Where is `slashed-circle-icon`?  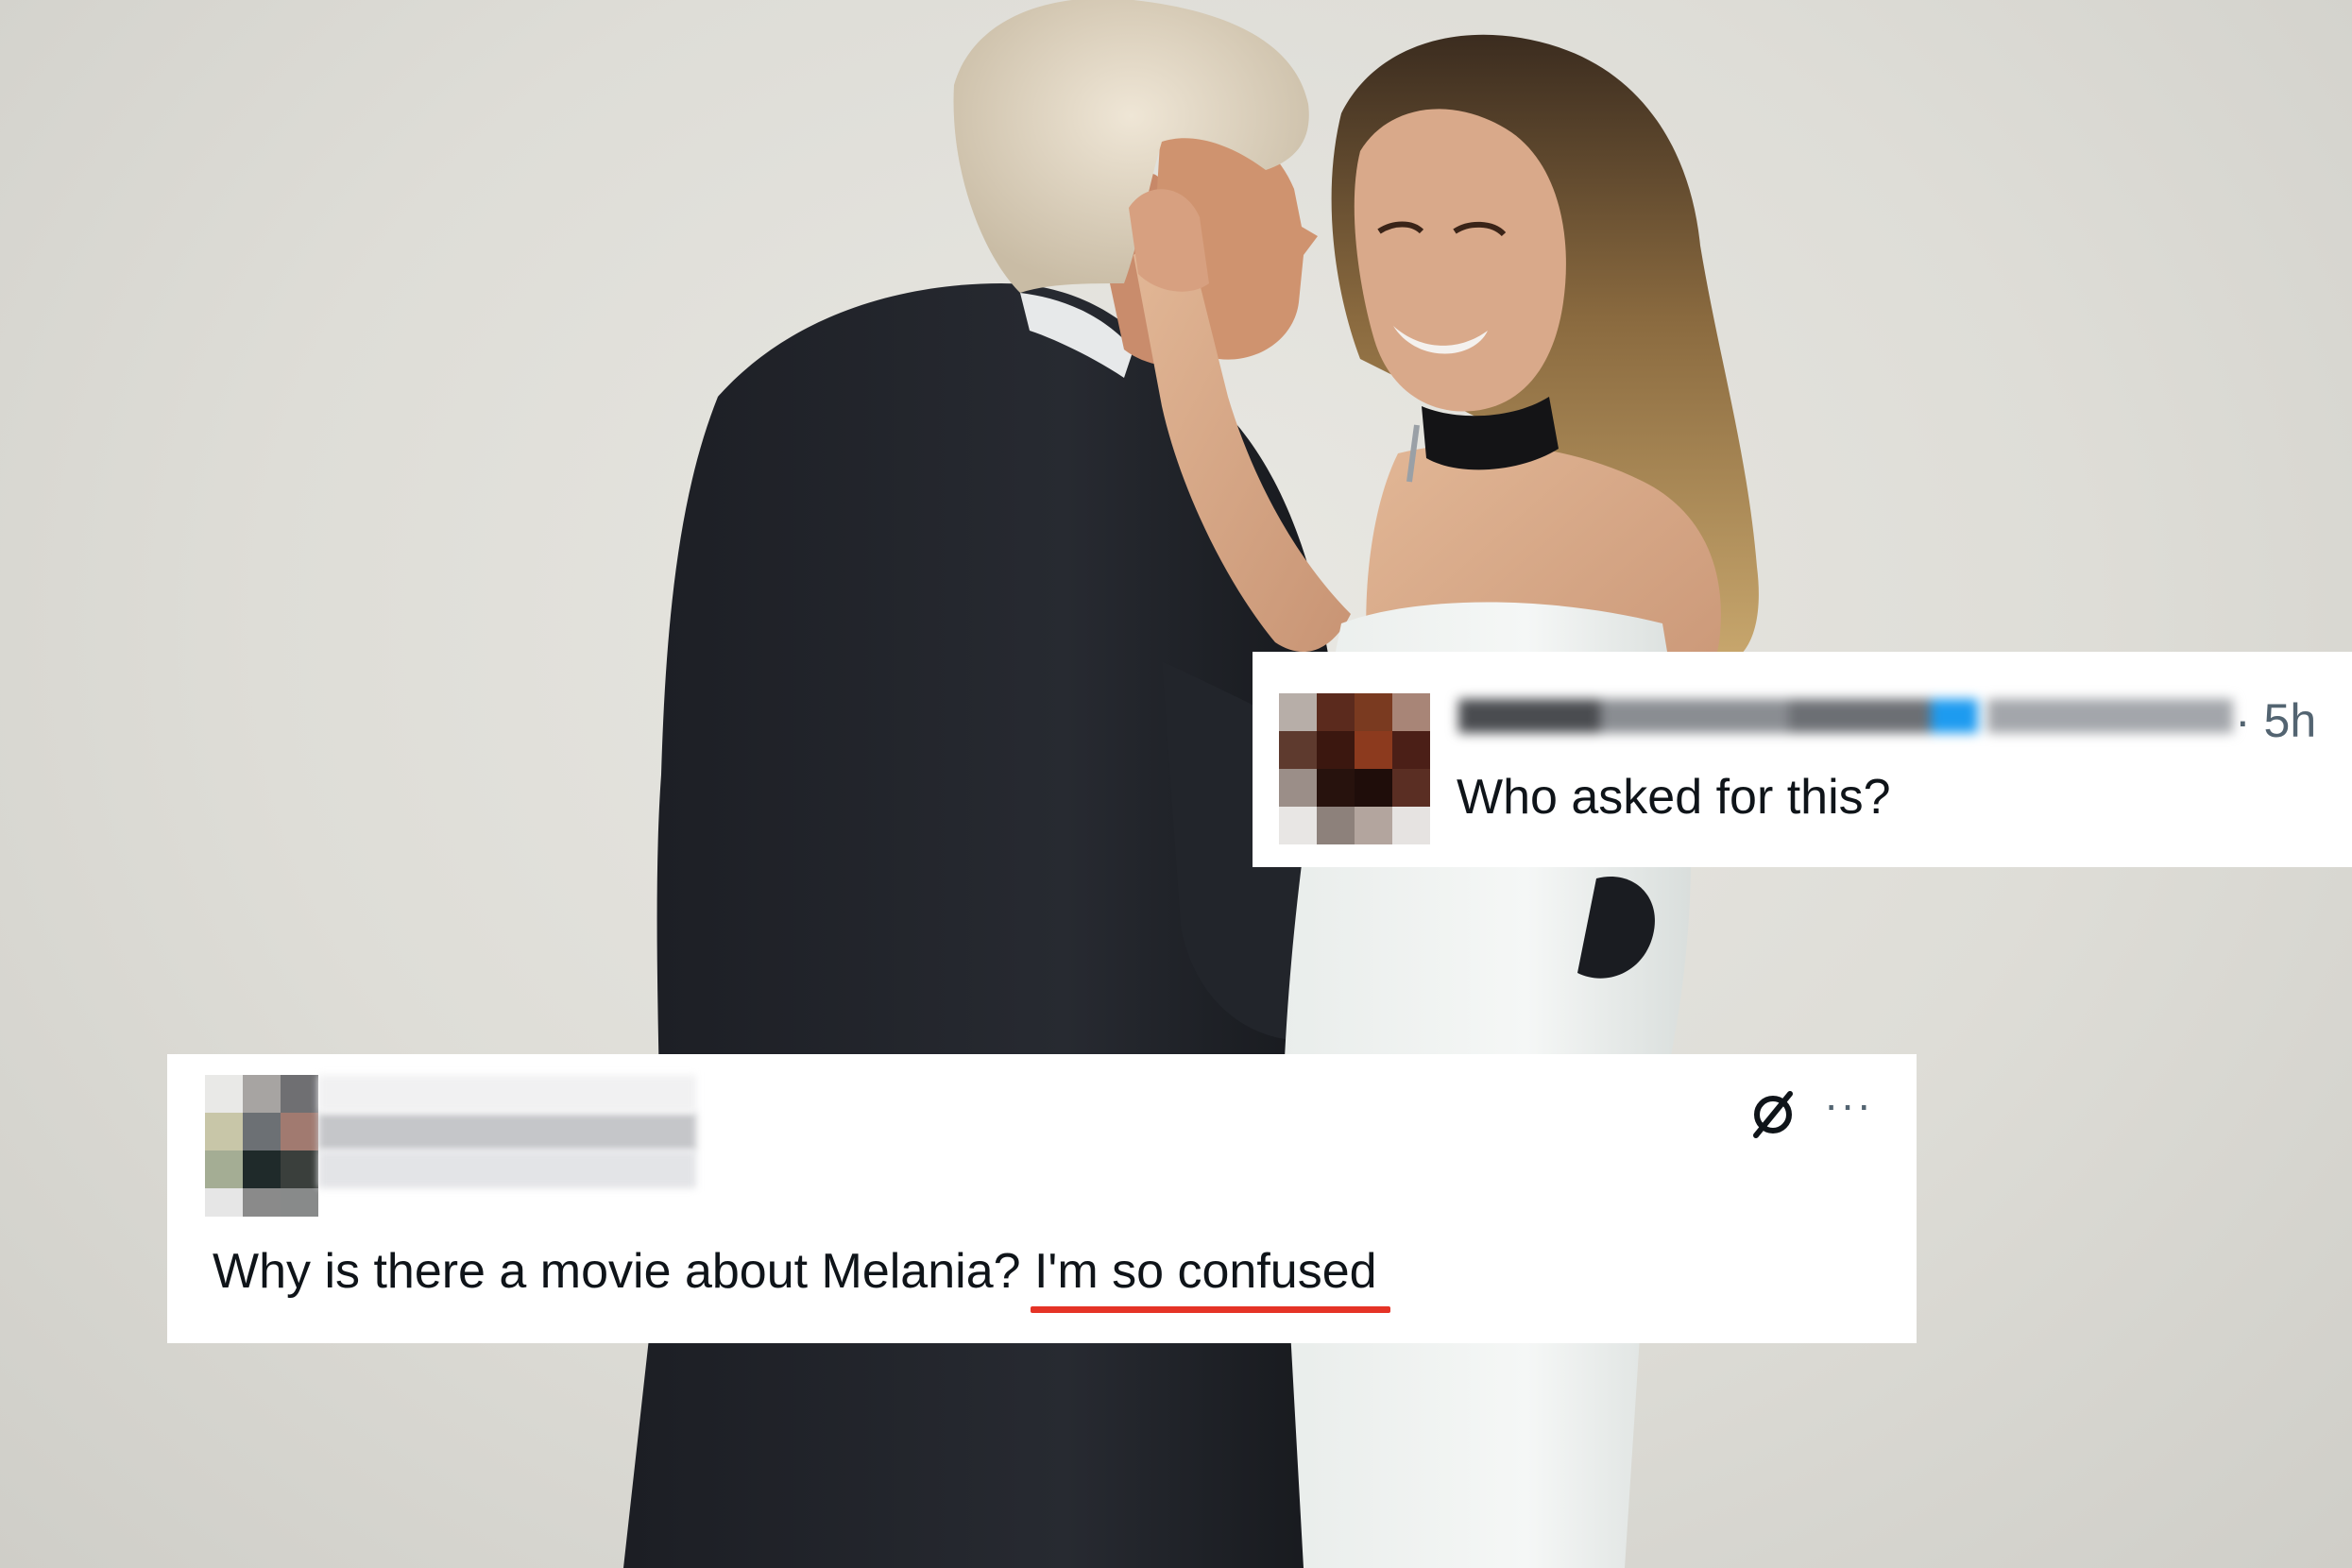
slashed-circle-icon is located at coordinates (1773, 1112).